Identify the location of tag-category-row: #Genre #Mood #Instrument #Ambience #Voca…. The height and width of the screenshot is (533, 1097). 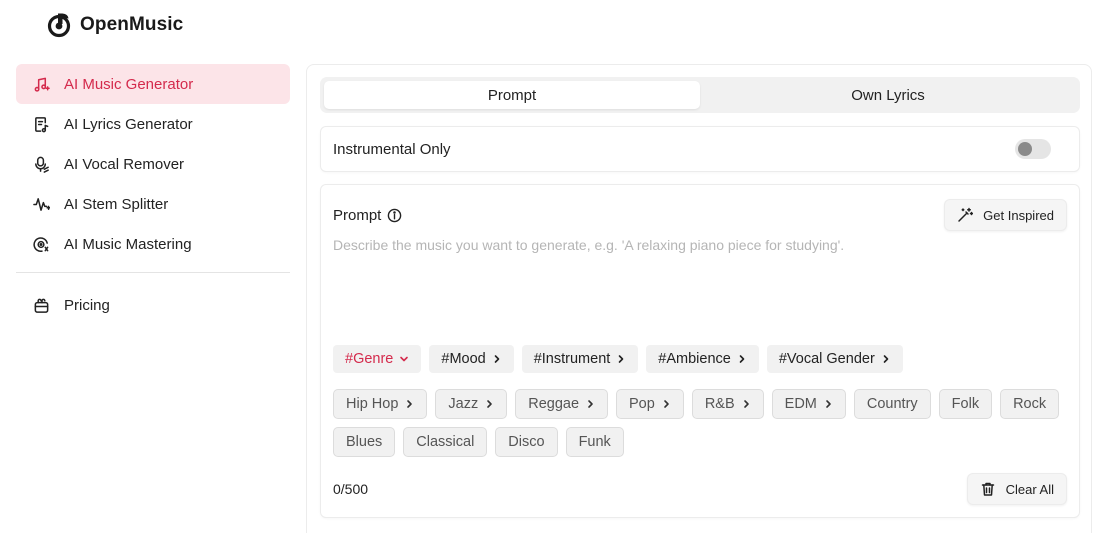
(618, 359).